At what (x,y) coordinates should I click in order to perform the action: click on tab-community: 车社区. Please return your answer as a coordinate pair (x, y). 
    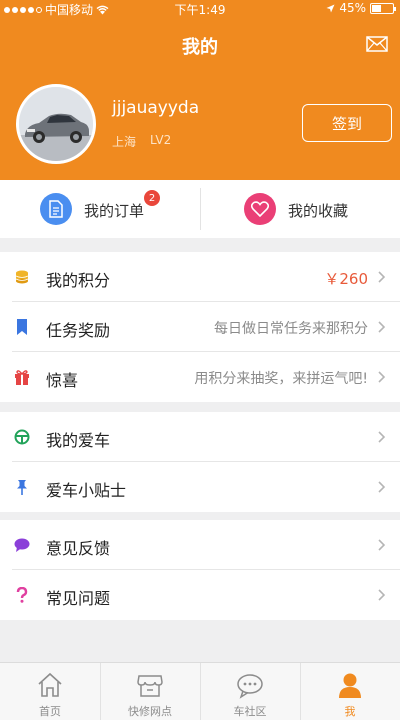
    Looking at the image, I should click on (250, 691).